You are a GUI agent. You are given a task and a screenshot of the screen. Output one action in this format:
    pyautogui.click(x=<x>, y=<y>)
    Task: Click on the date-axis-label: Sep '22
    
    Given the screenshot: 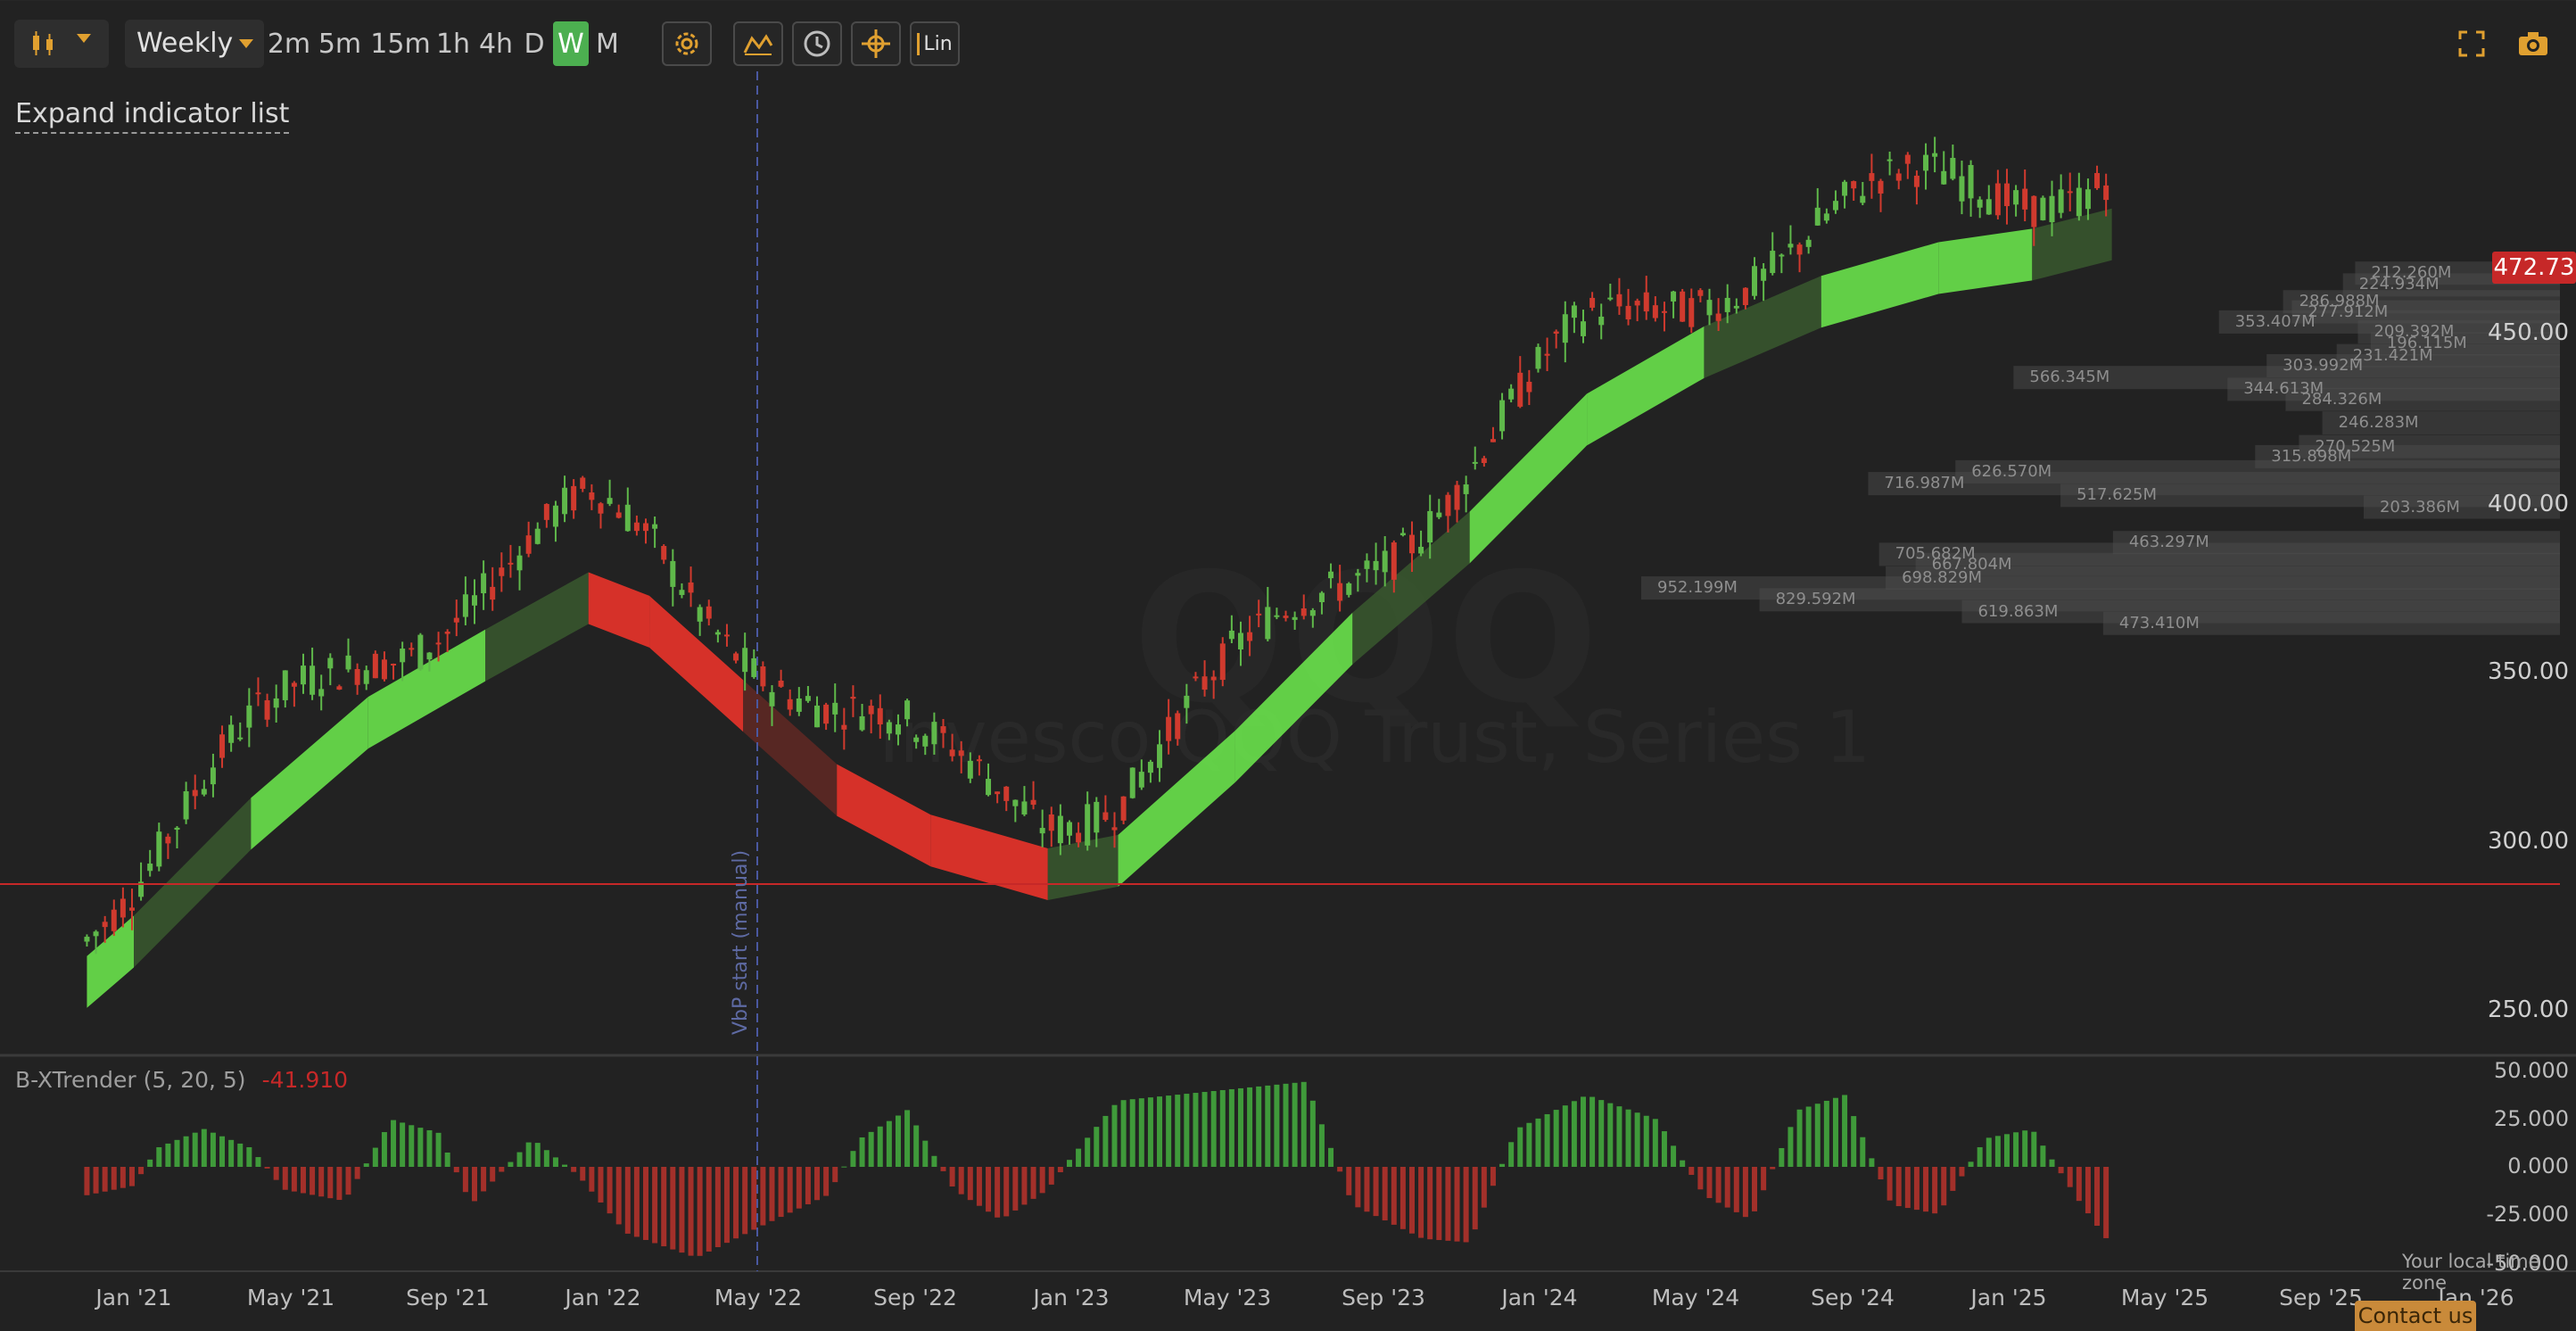 What is the action you would take?
    pyautogui.click(x=915, y=1298)
    